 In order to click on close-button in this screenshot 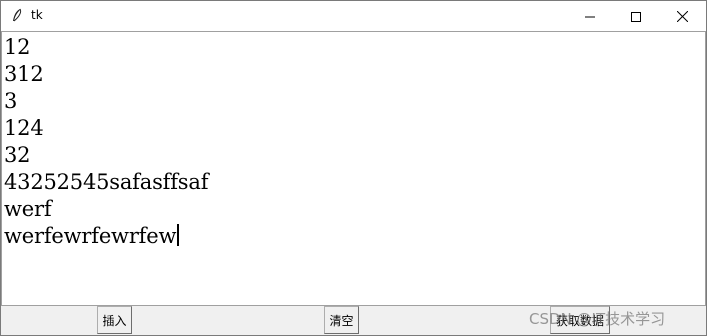, I will do `click(682, 16)`.